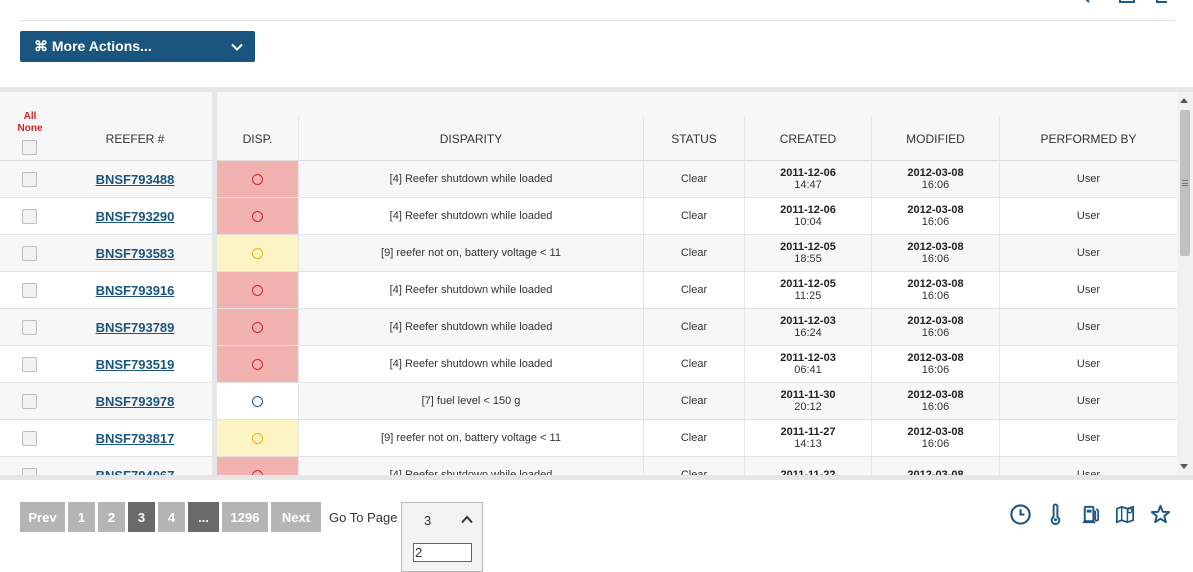 The width and height of the screenshot is (1193, 572). I want to click on page-select: 3, so click(442, 537).